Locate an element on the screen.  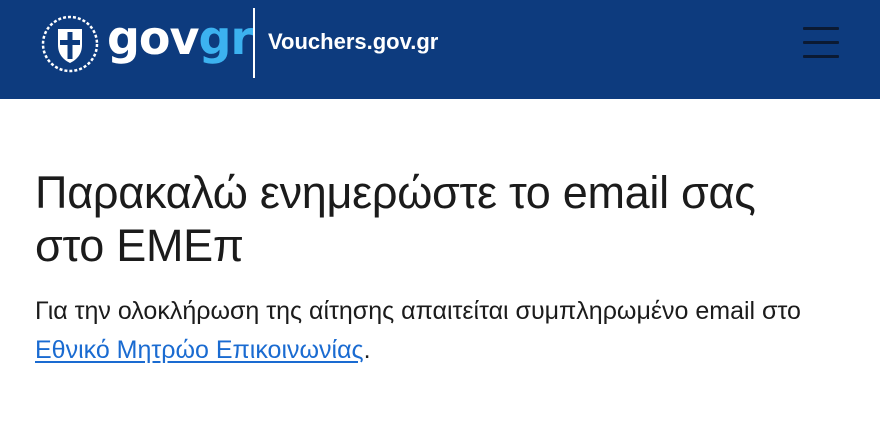
site-title-link: Vouchers.gov.gr is located at coordinates (353, 42).